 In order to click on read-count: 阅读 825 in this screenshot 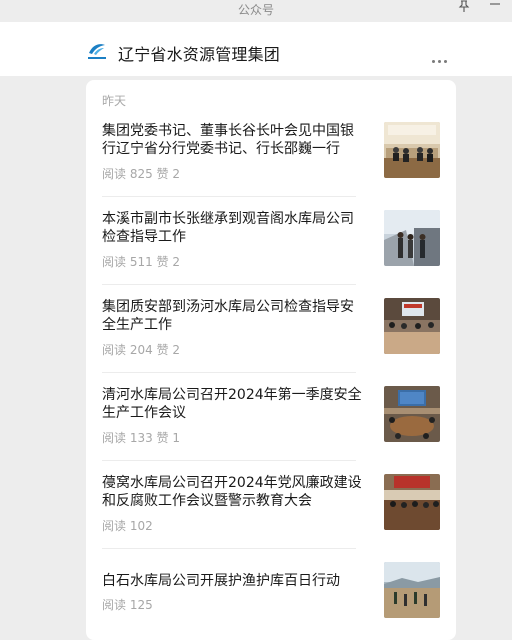, I will do `click(127, 174)`.